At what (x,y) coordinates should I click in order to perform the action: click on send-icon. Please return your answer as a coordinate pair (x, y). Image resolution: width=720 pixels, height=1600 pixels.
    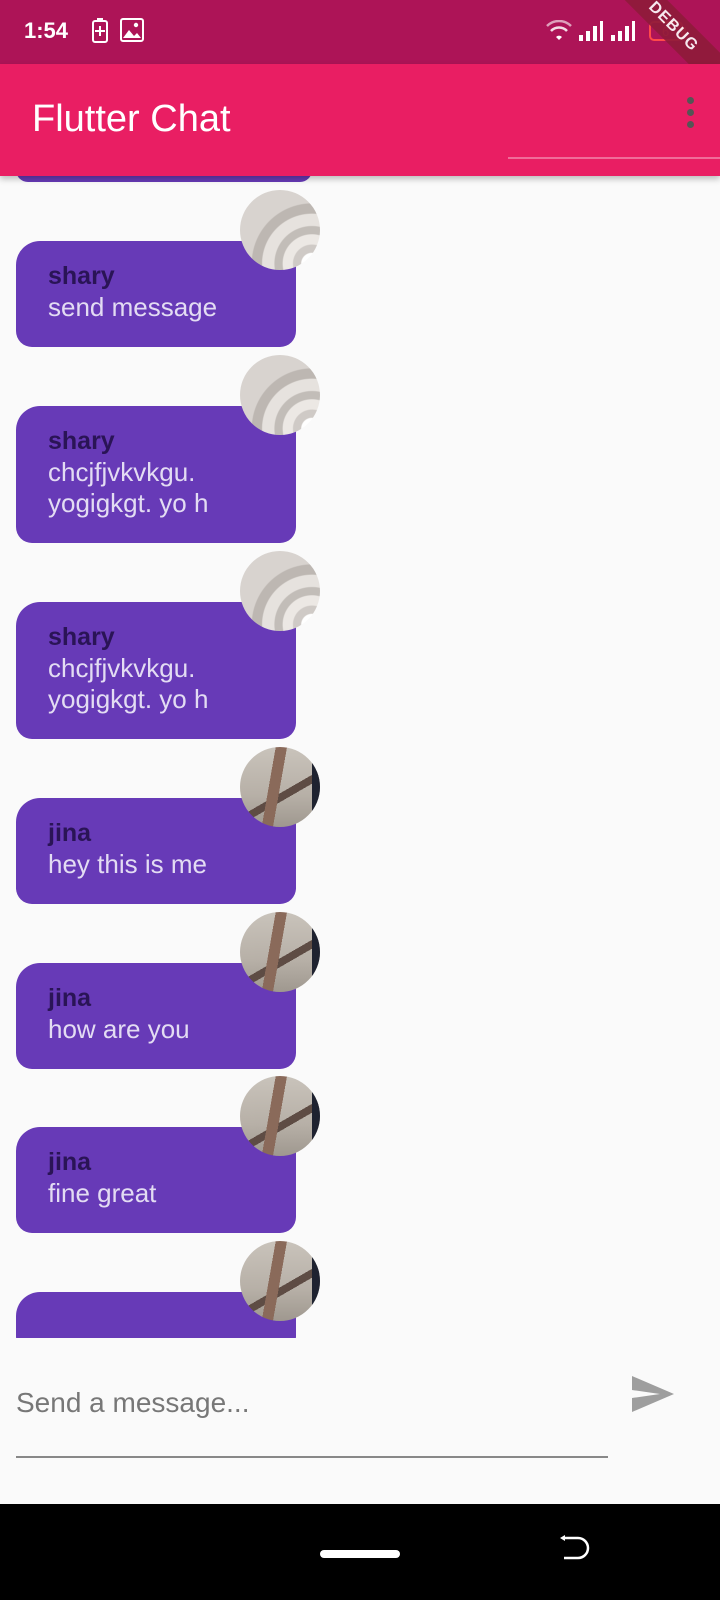
    Looking at the image, I should click on (653, 1394).